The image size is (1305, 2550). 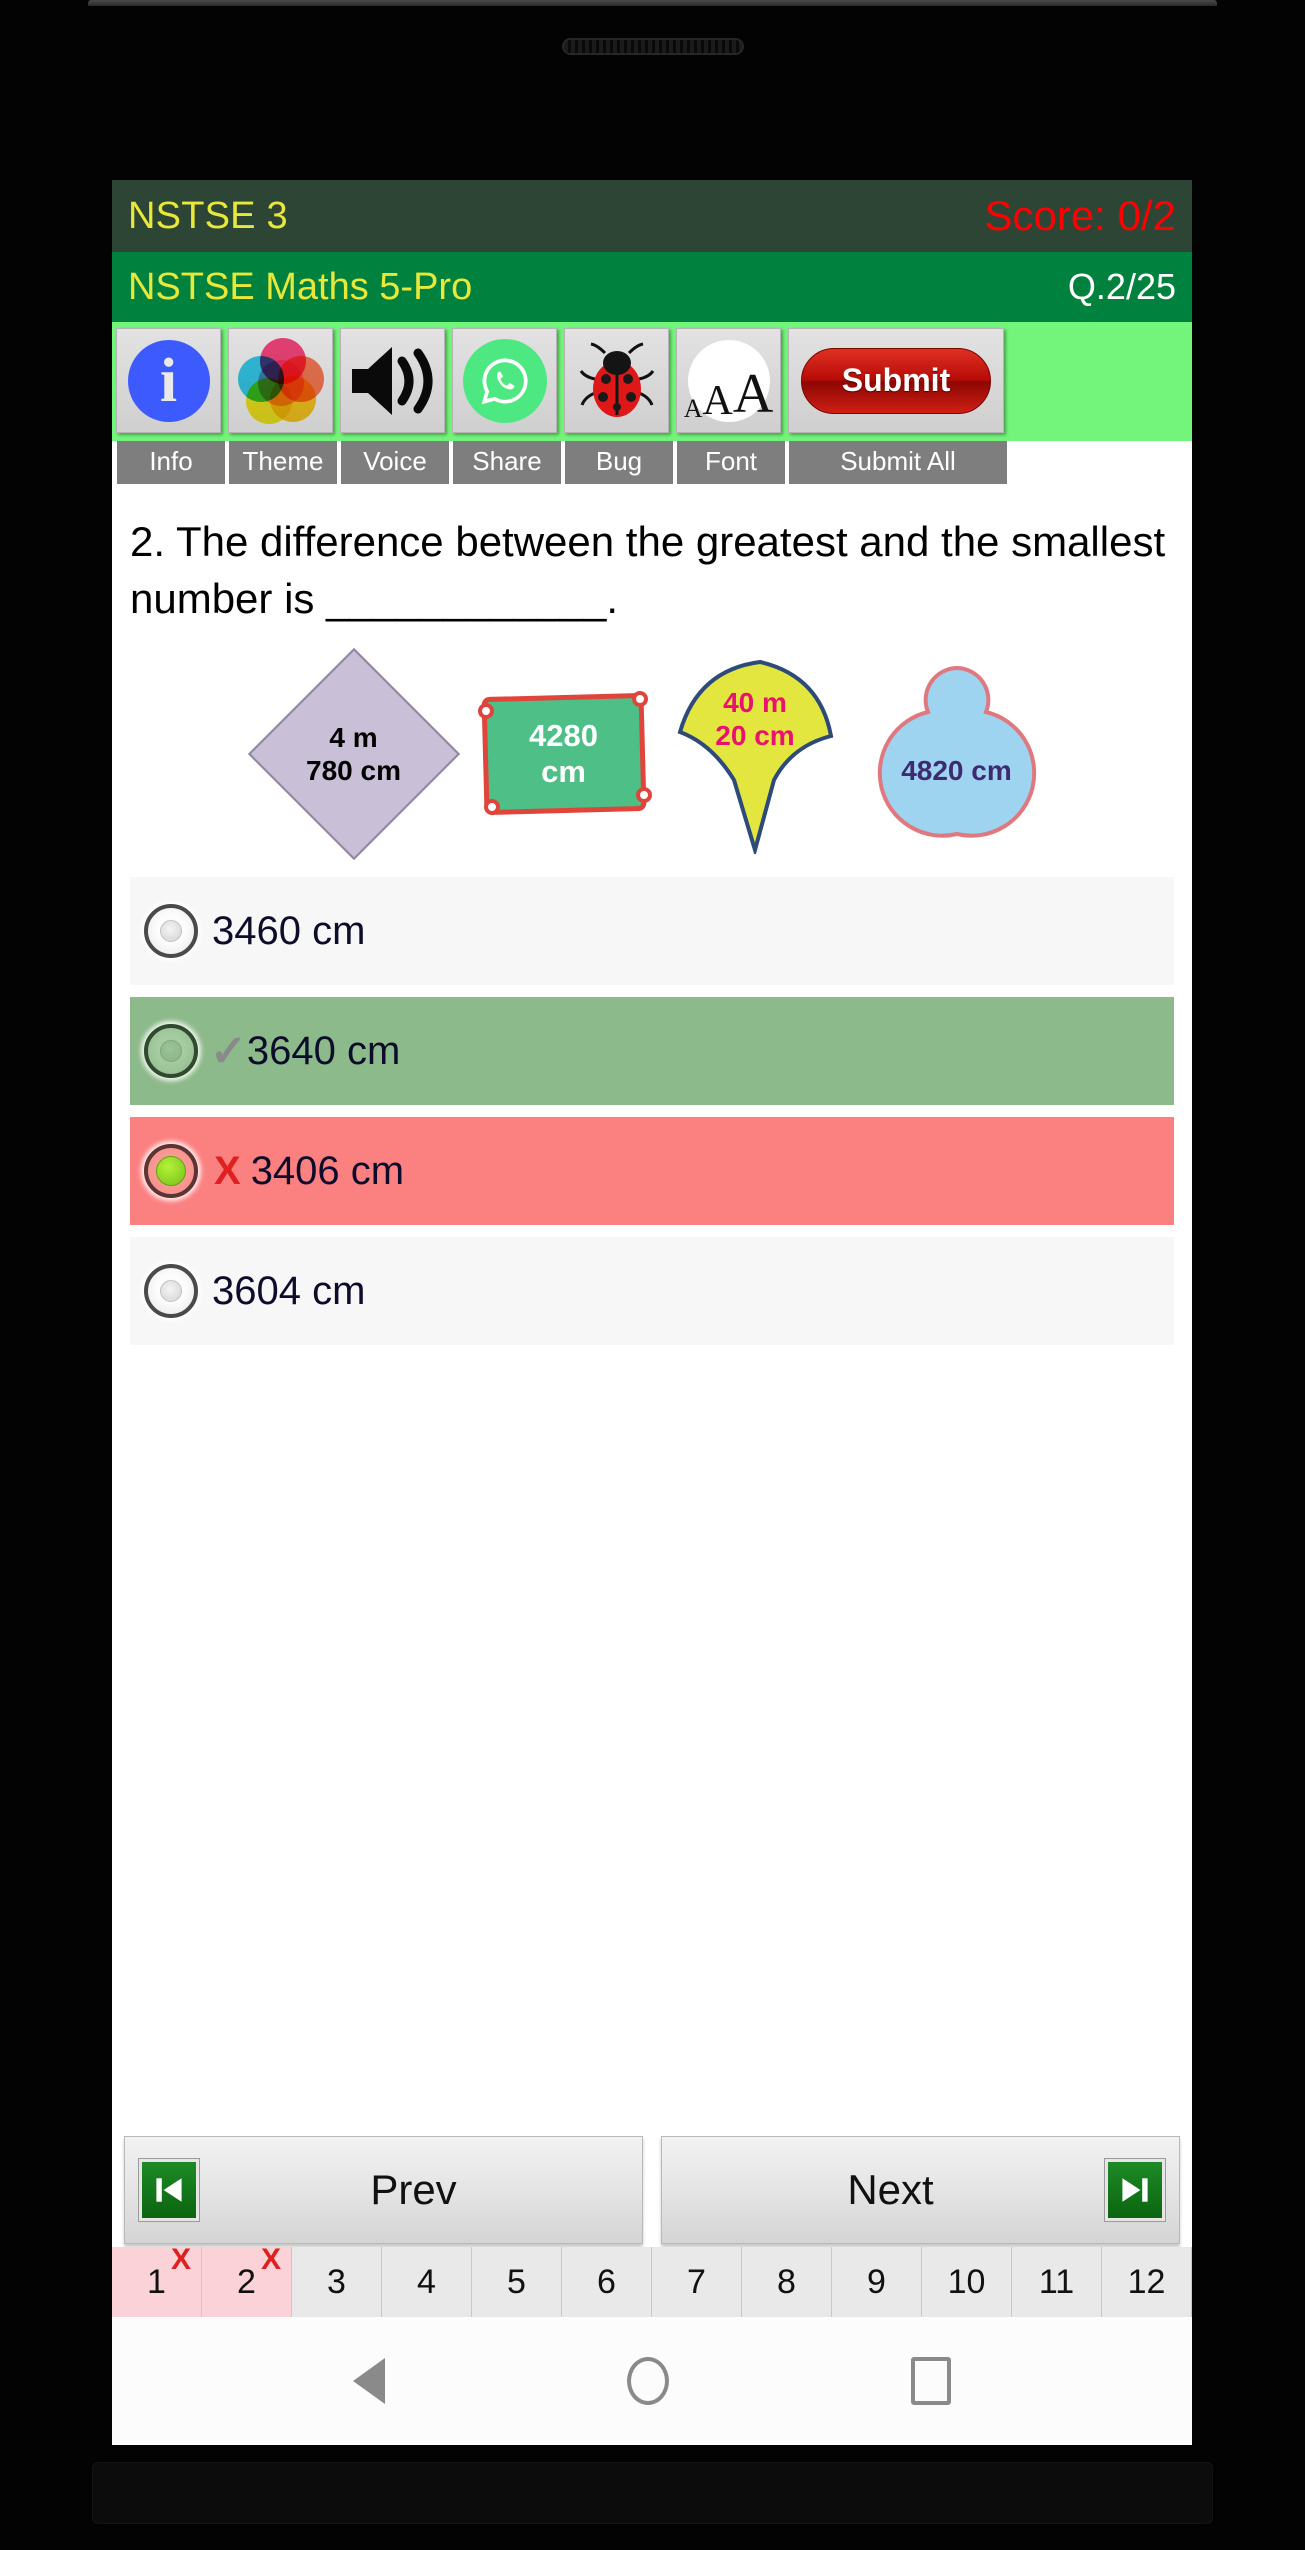 I want to click on toolbar-item-submit: Submit, so click(x=896, y=380).